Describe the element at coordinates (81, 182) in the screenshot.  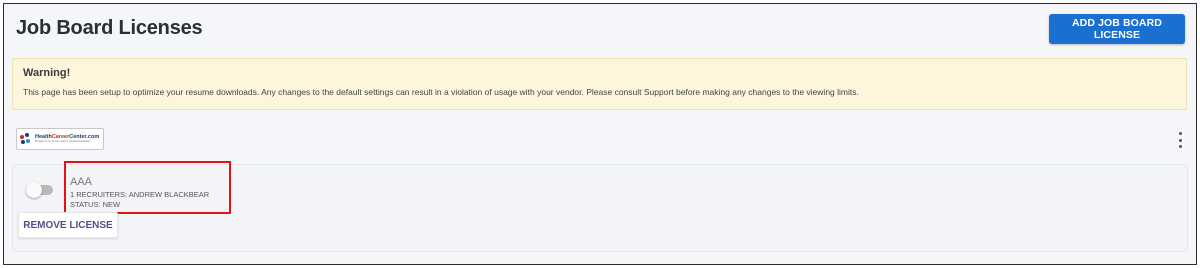
I see `license-name: AAA` at that location.